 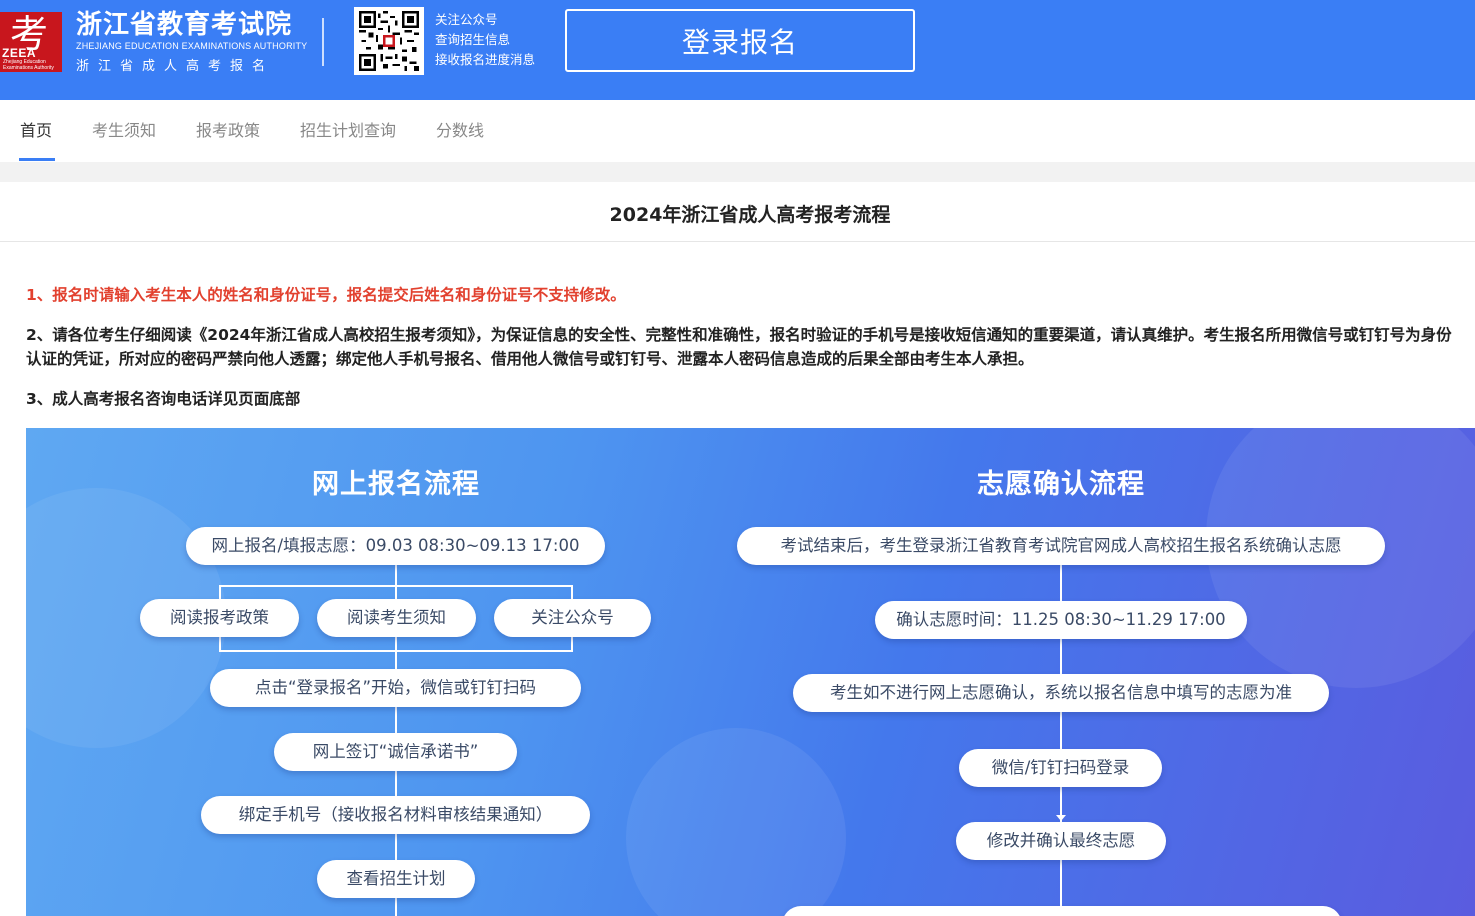 What do you see at coordinates (326, 295) in the screenshot?
I see `notice-item: 1、报名时请输入考生本人的姓名和身份证号，报名提交后姓名和身份证号不支持修改。` at bounding box center [326, 295].